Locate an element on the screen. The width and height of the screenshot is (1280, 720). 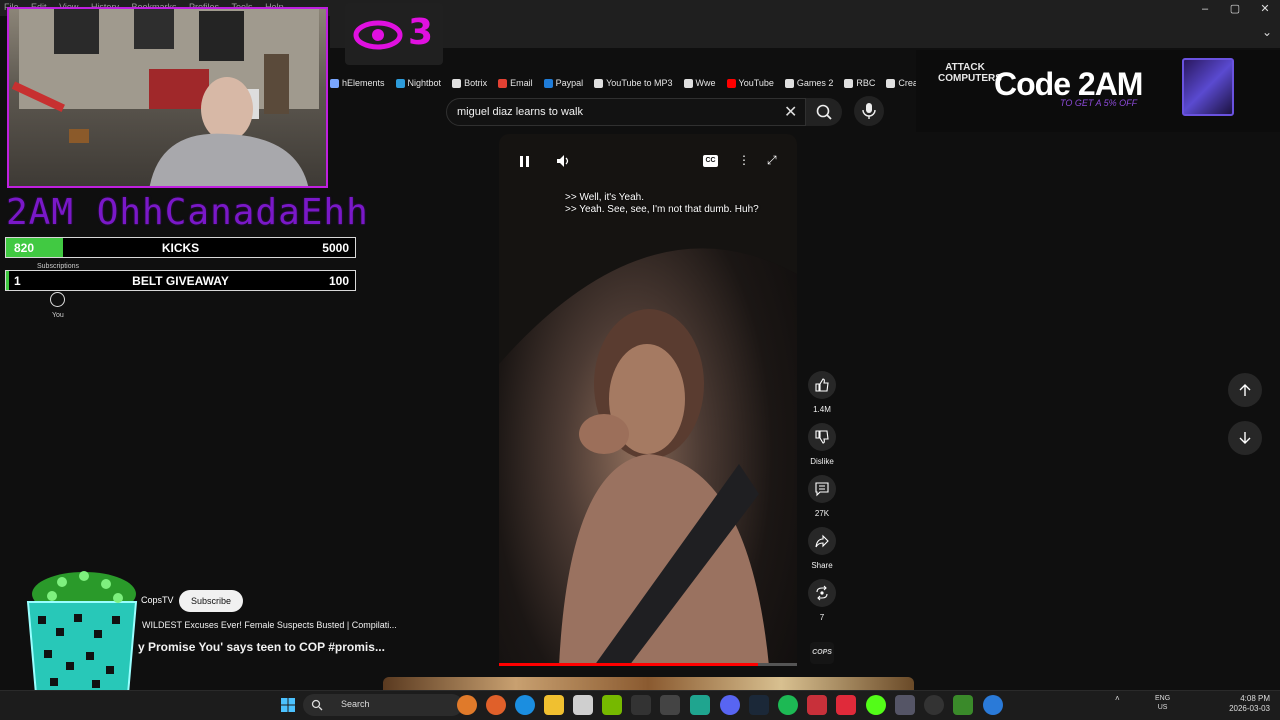
bookmark-item: hElements is located at coordinates (357, 83).